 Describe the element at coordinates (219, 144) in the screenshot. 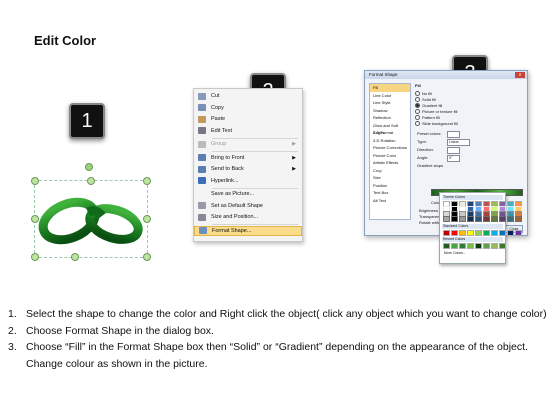

I see `menu-item-label: Group` at that location.